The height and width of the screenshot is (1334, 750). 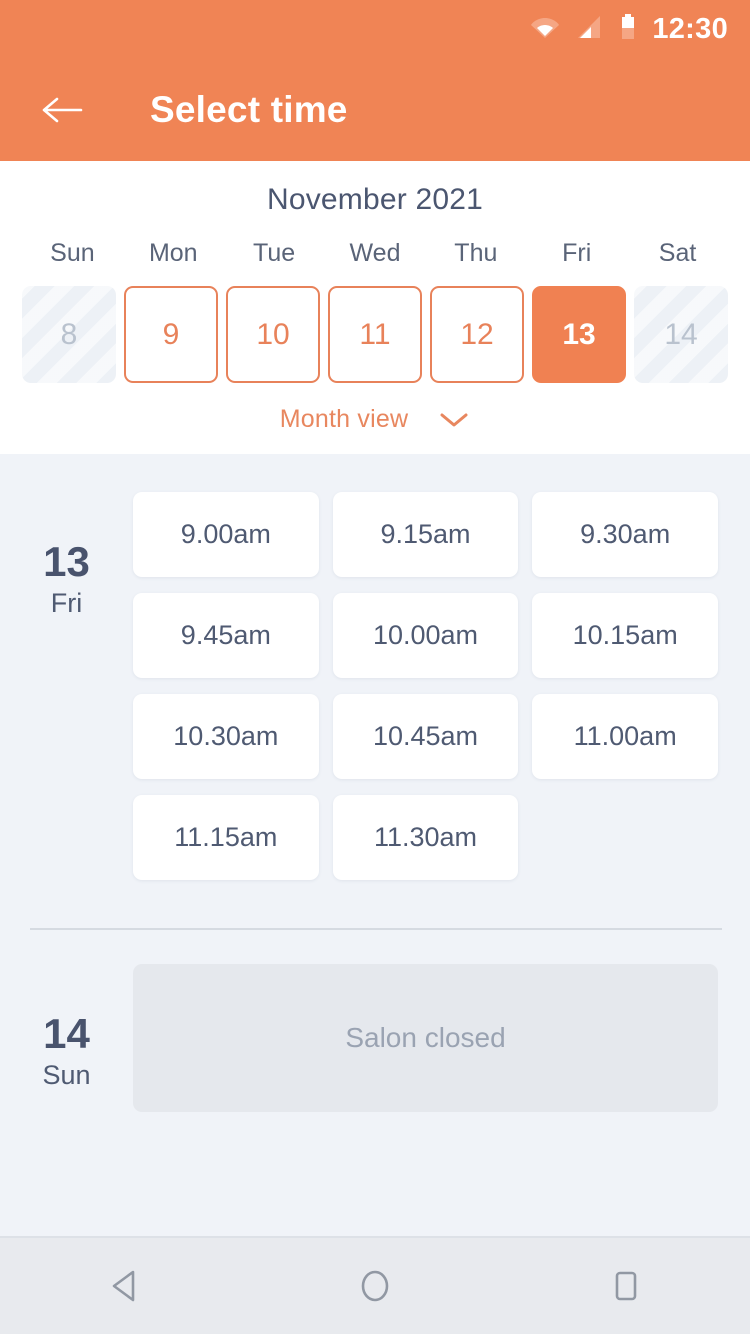 I want to click on gutter-day-of-week: Fri, so click(x=66, y=603).